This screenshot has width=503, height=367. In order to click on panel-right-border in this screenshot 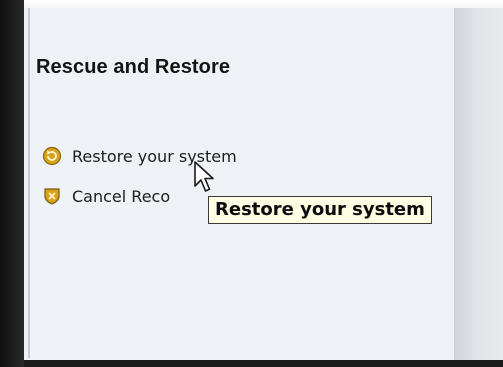, I will do `click(478, 184)`.